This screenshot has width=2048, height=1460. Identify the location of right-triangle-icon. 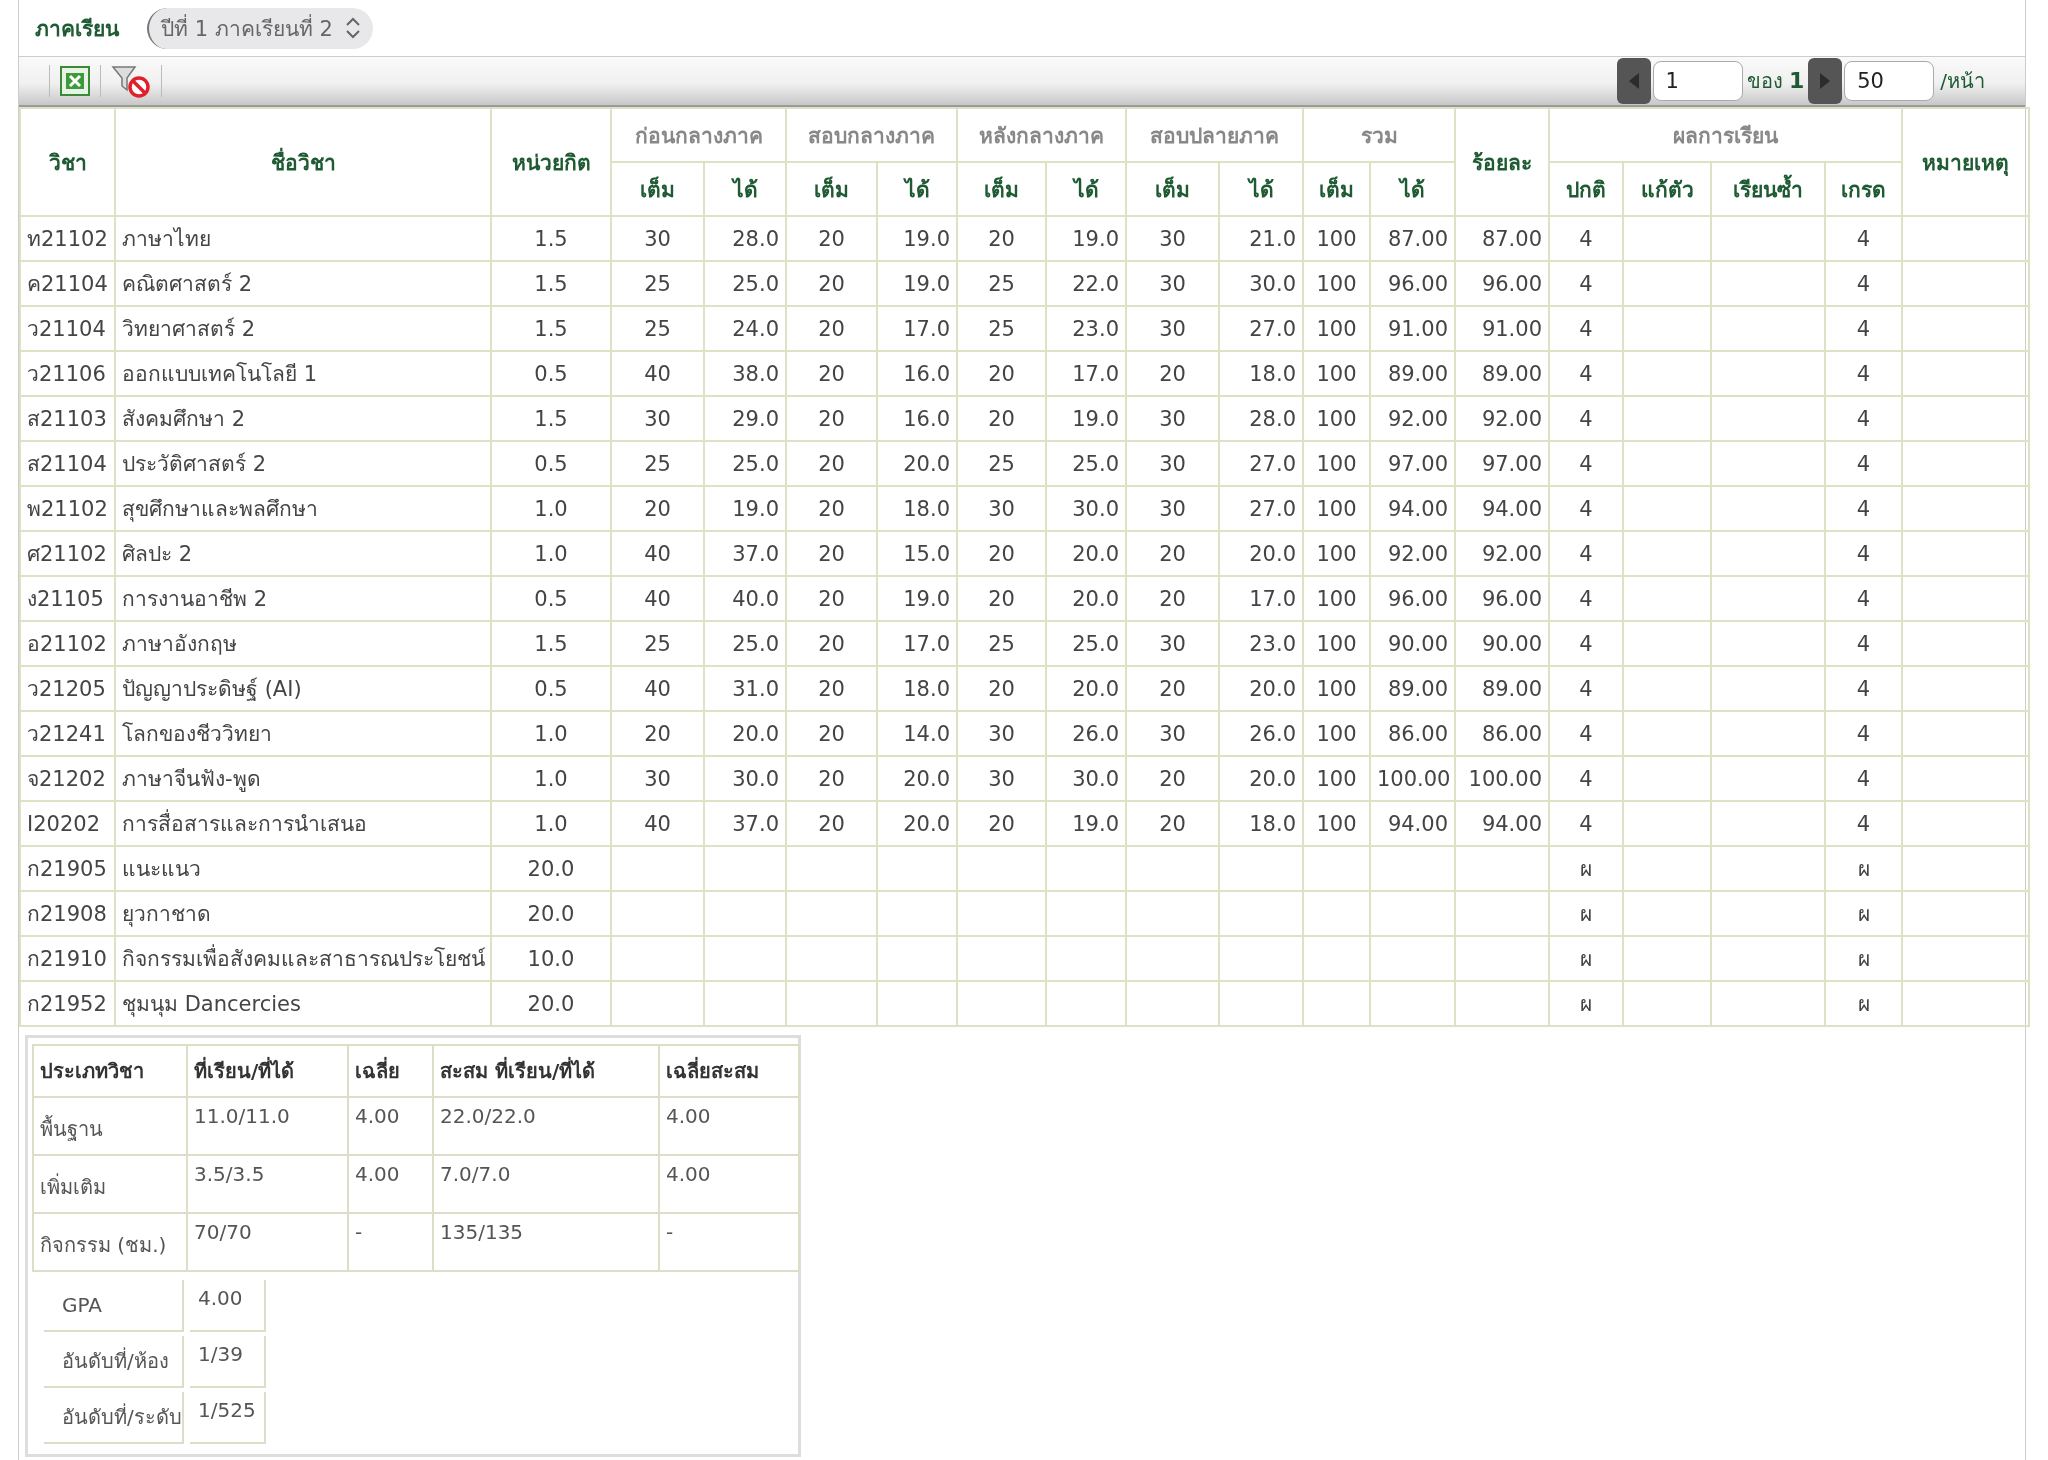
(1825, 81).